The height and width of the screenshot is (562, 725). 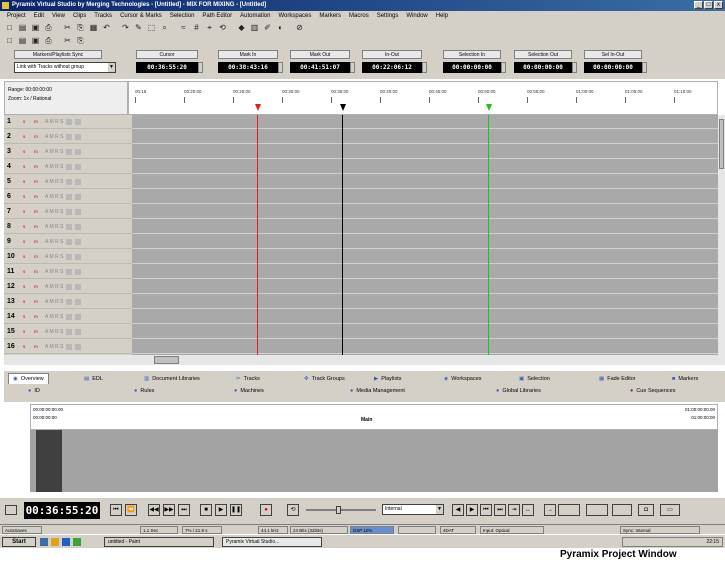 What do you see at coordinates (377, 391) in the screenshot?
I see `subtab-media-management: ● Media Management` at bounding box center [377, 391].